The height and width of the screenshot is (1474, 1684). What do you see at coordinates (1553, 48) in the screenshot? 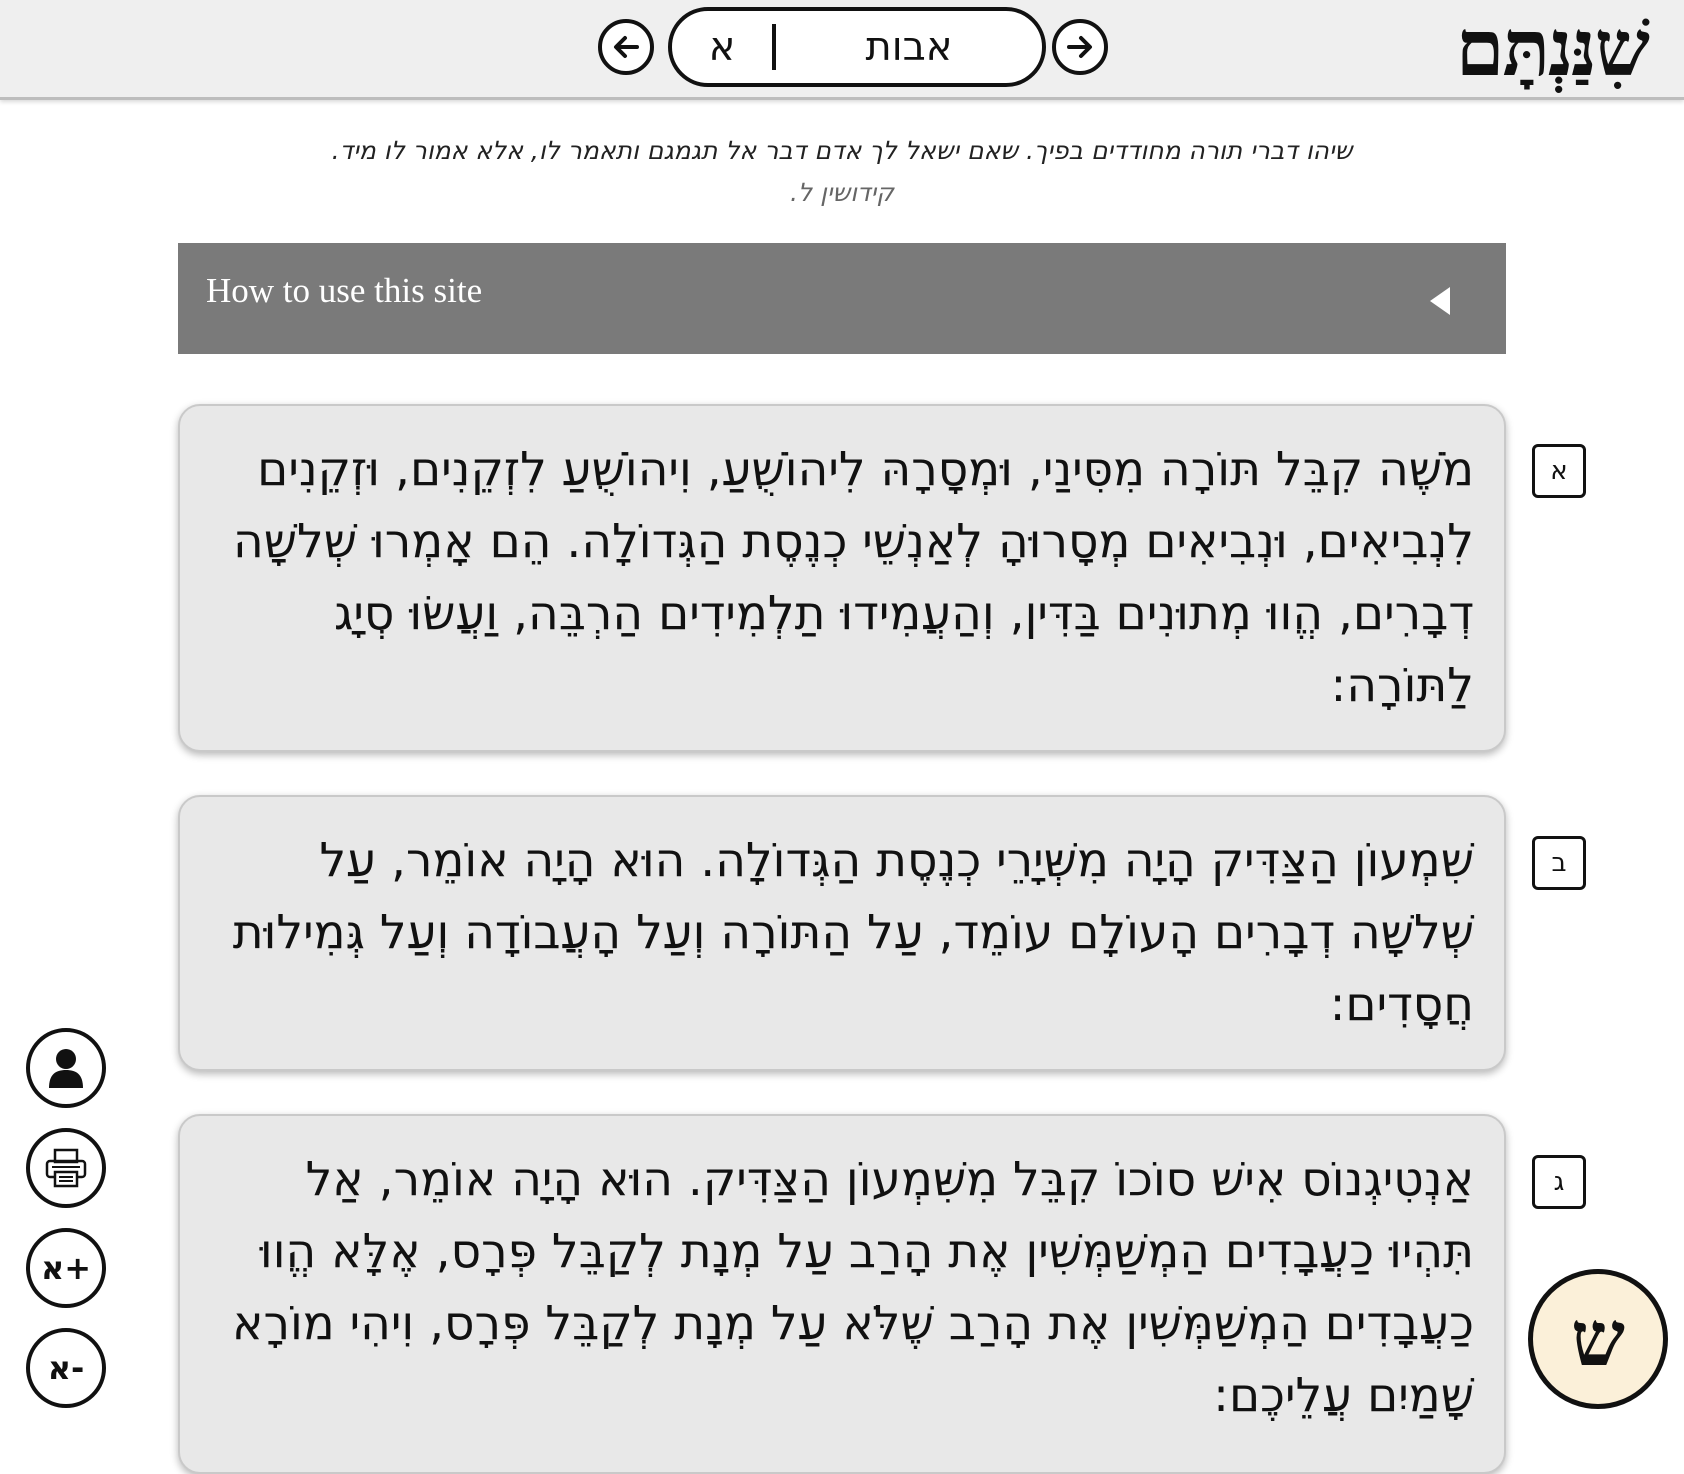
I see `site-logo: שִׁנַּנְתָּם` at bounding box center [1553, 48].